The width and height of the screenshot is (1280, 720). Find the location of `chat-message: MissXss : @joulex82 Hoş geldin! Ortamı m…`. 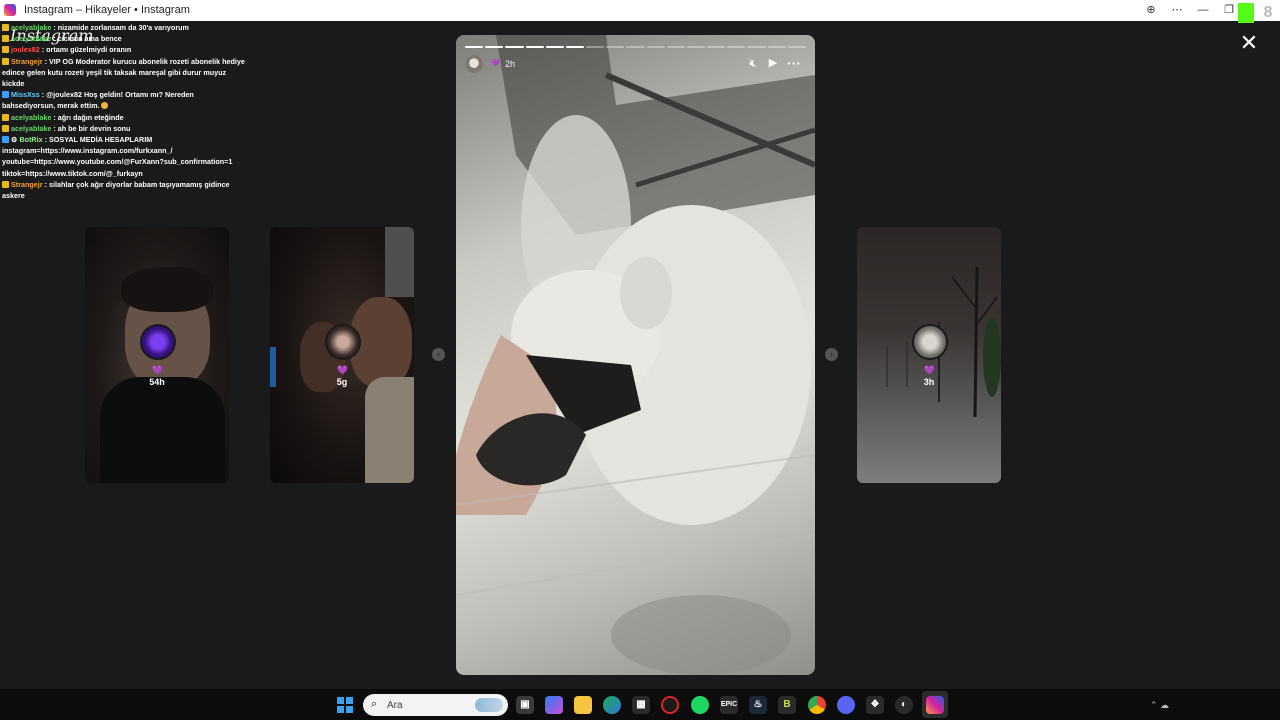

chat-message: MissXss : @joulex82 Hoş geldin! Ortamı m… is located at coordinates (98, 100).